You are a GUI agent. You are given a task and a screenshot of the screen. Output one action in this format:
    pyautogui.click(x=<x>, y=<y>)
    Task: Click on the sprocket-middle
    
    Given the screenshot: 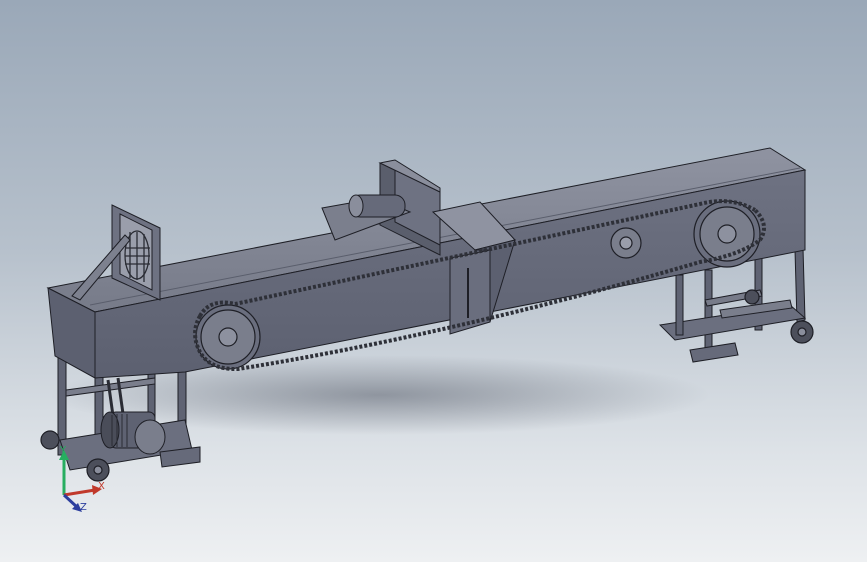 What is the action you would take?
    pyautogui.click(x=626, y=243)
    